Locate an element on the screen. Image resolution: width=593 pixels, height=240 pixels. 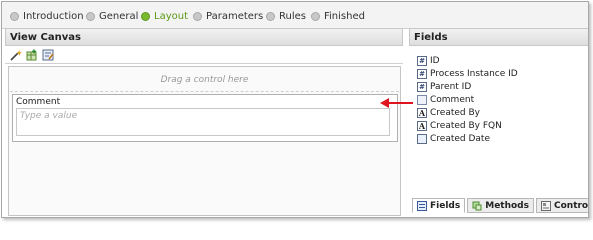
field-label: Comment is located at coordinates (452, 99).